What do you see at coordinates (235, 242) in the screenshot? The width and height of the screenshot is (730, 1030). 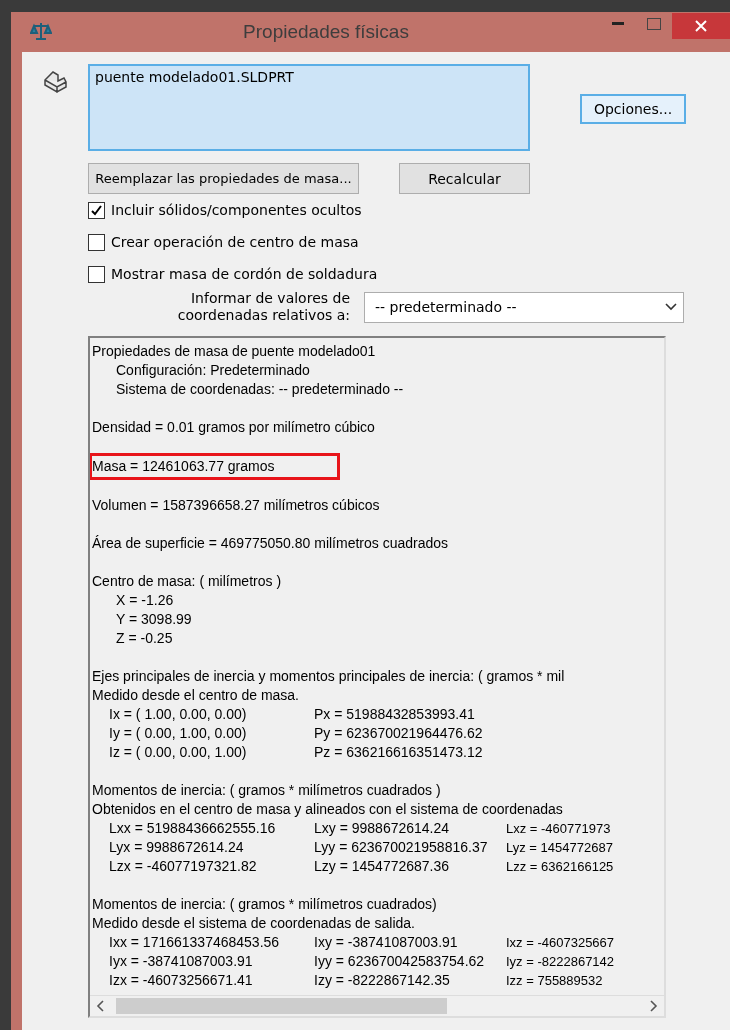 I see `checkbox-label: Crear operación de centro de masa` at bounding box center [235, 242].